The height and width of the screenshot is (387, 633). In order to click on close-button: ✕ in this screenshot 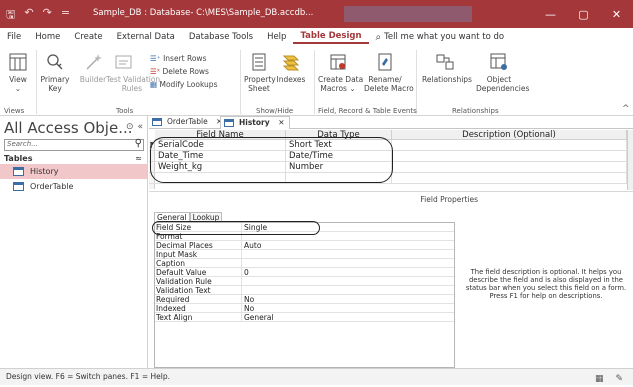, I will do `click(616, 14)`.